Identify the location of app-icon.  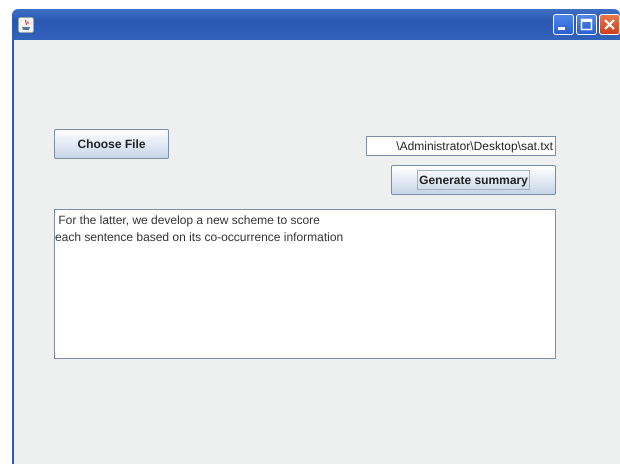
(26, 24).